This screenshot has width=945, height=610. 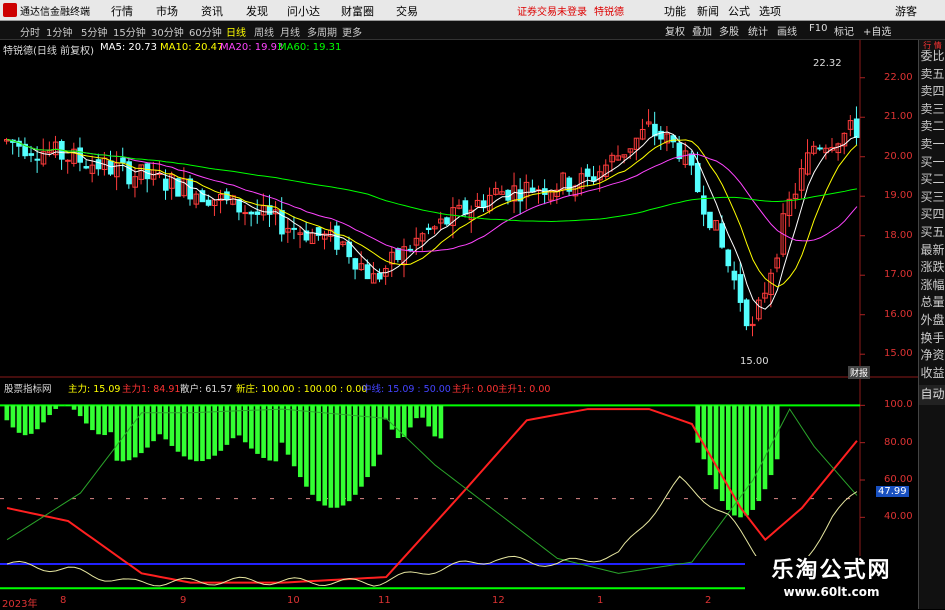 I want to click on date-label: 8, so click(x=63, y=600).